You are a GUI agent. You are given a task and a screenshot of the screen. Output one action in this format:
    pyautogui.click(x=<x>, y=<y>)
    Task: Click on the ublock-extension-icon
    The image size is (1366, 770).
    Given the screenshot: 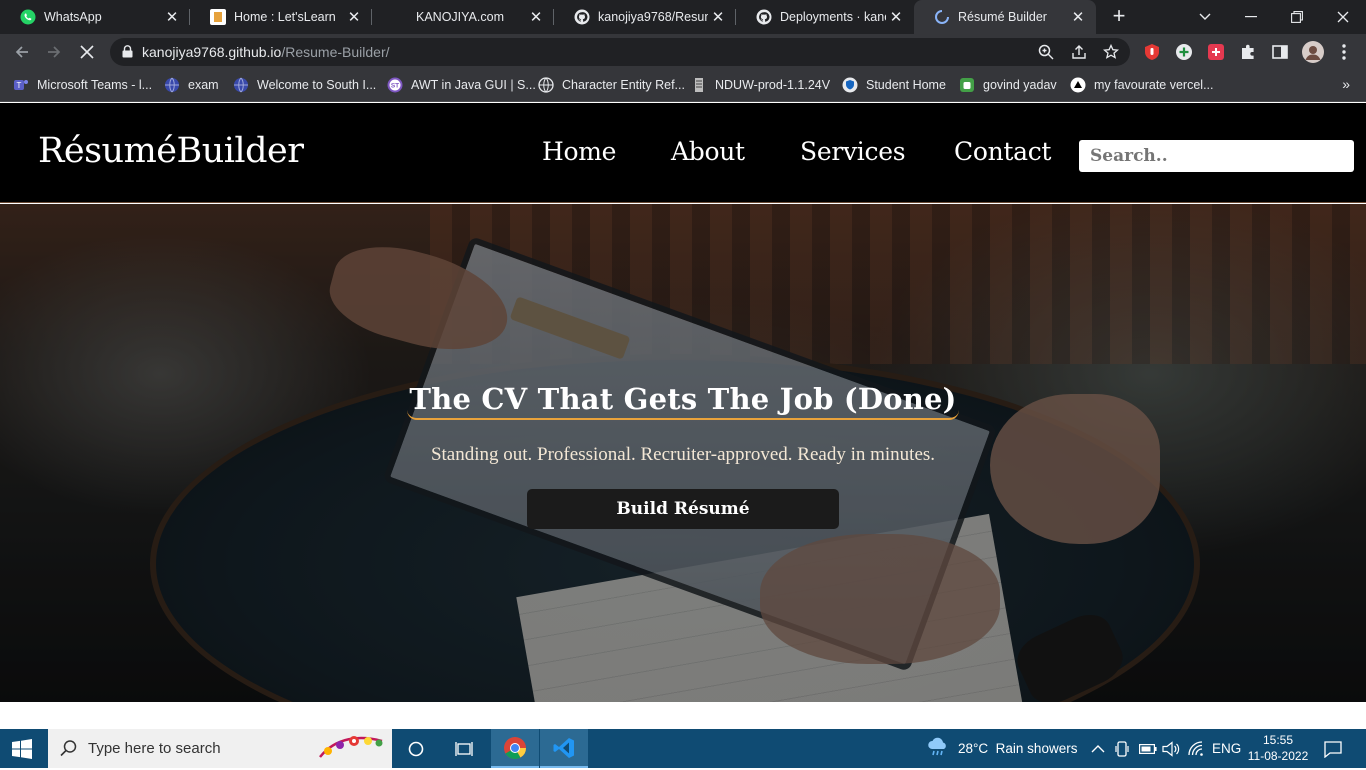 What is the action you would take?
    pyautogui.click(x=1152, y=52)
    